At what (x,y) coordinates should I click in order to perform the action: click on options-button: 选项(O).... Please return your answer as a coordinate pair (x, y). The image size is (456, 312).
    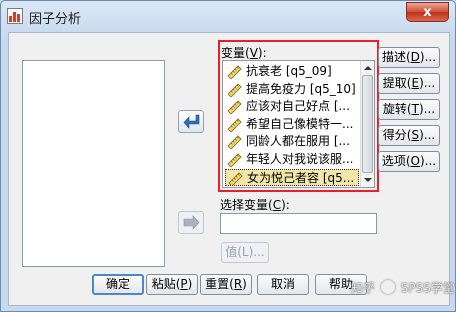
    Looking at the image, I should click on (409, 161).